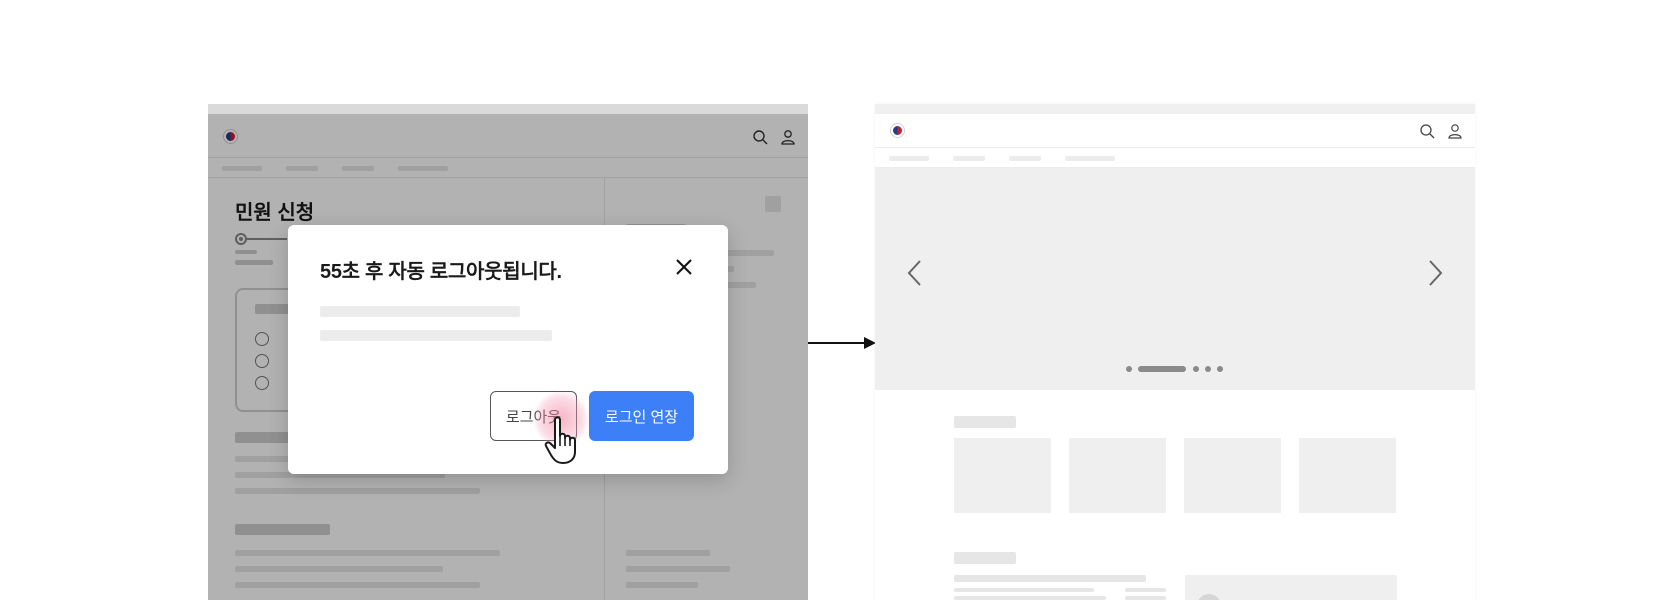 This screenshot has width=1680, height=600. Describe the element at coordinates (1435, 273) in the screenshot. I see `chevron-right-icon` at that location.